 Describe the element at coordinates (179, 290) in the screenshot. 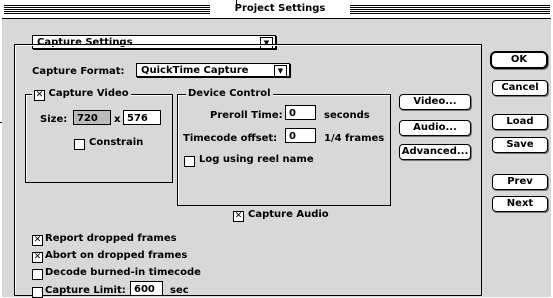

I see `capture-limit-unit: sec` at that location.